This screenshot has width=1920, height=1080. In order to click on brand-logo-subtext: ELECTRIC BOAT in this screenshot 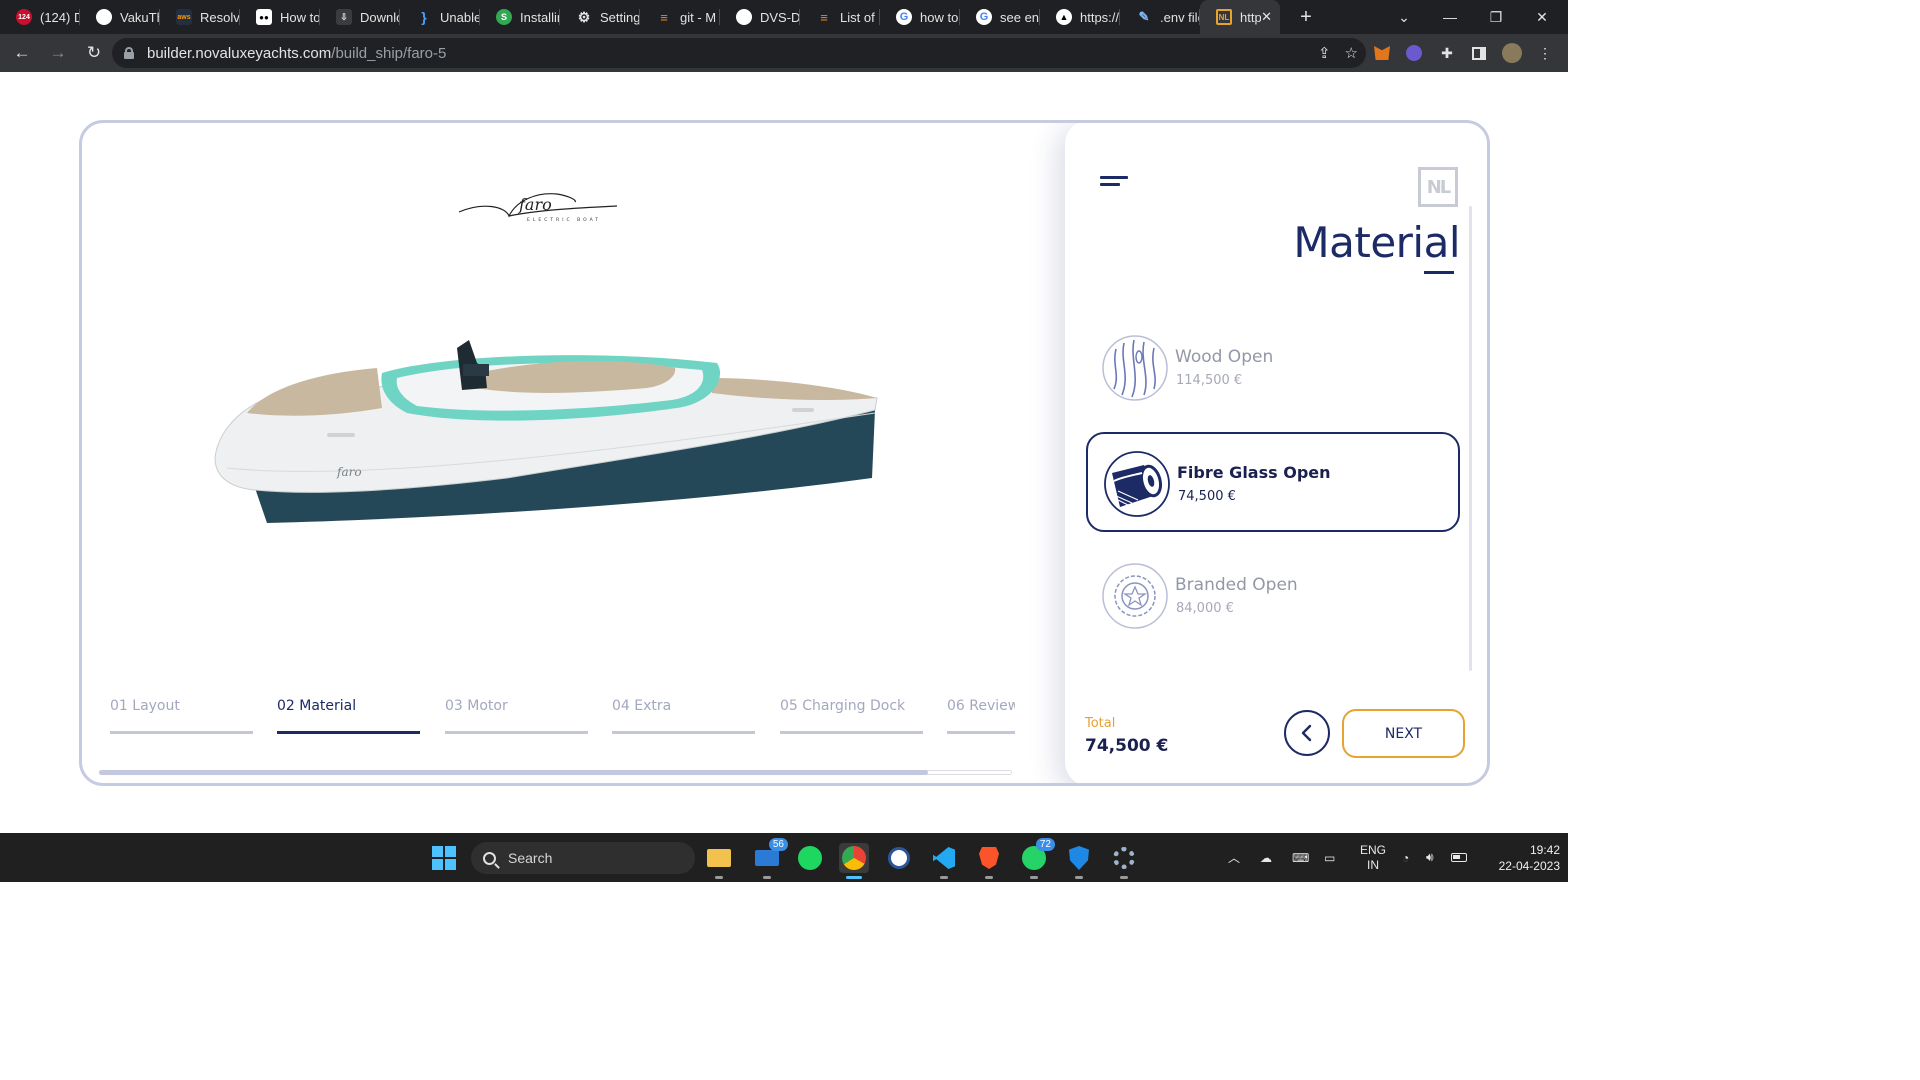, I will do `click(564, 220)`.